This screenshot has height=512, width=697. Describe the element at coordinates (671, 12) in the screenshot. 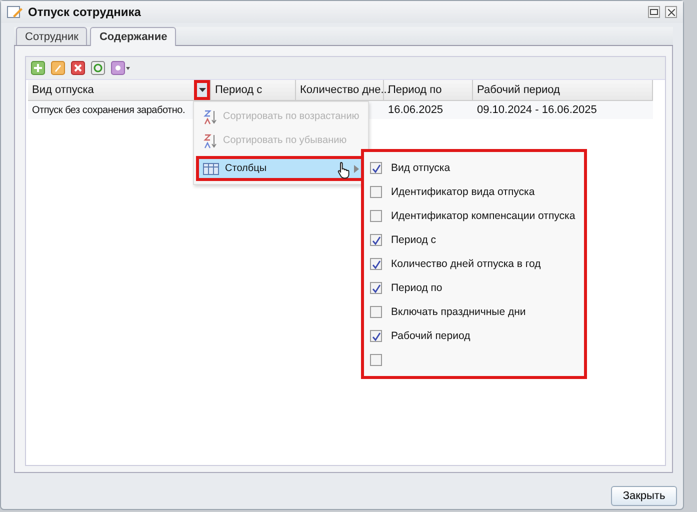

I see `close-button` at that location.